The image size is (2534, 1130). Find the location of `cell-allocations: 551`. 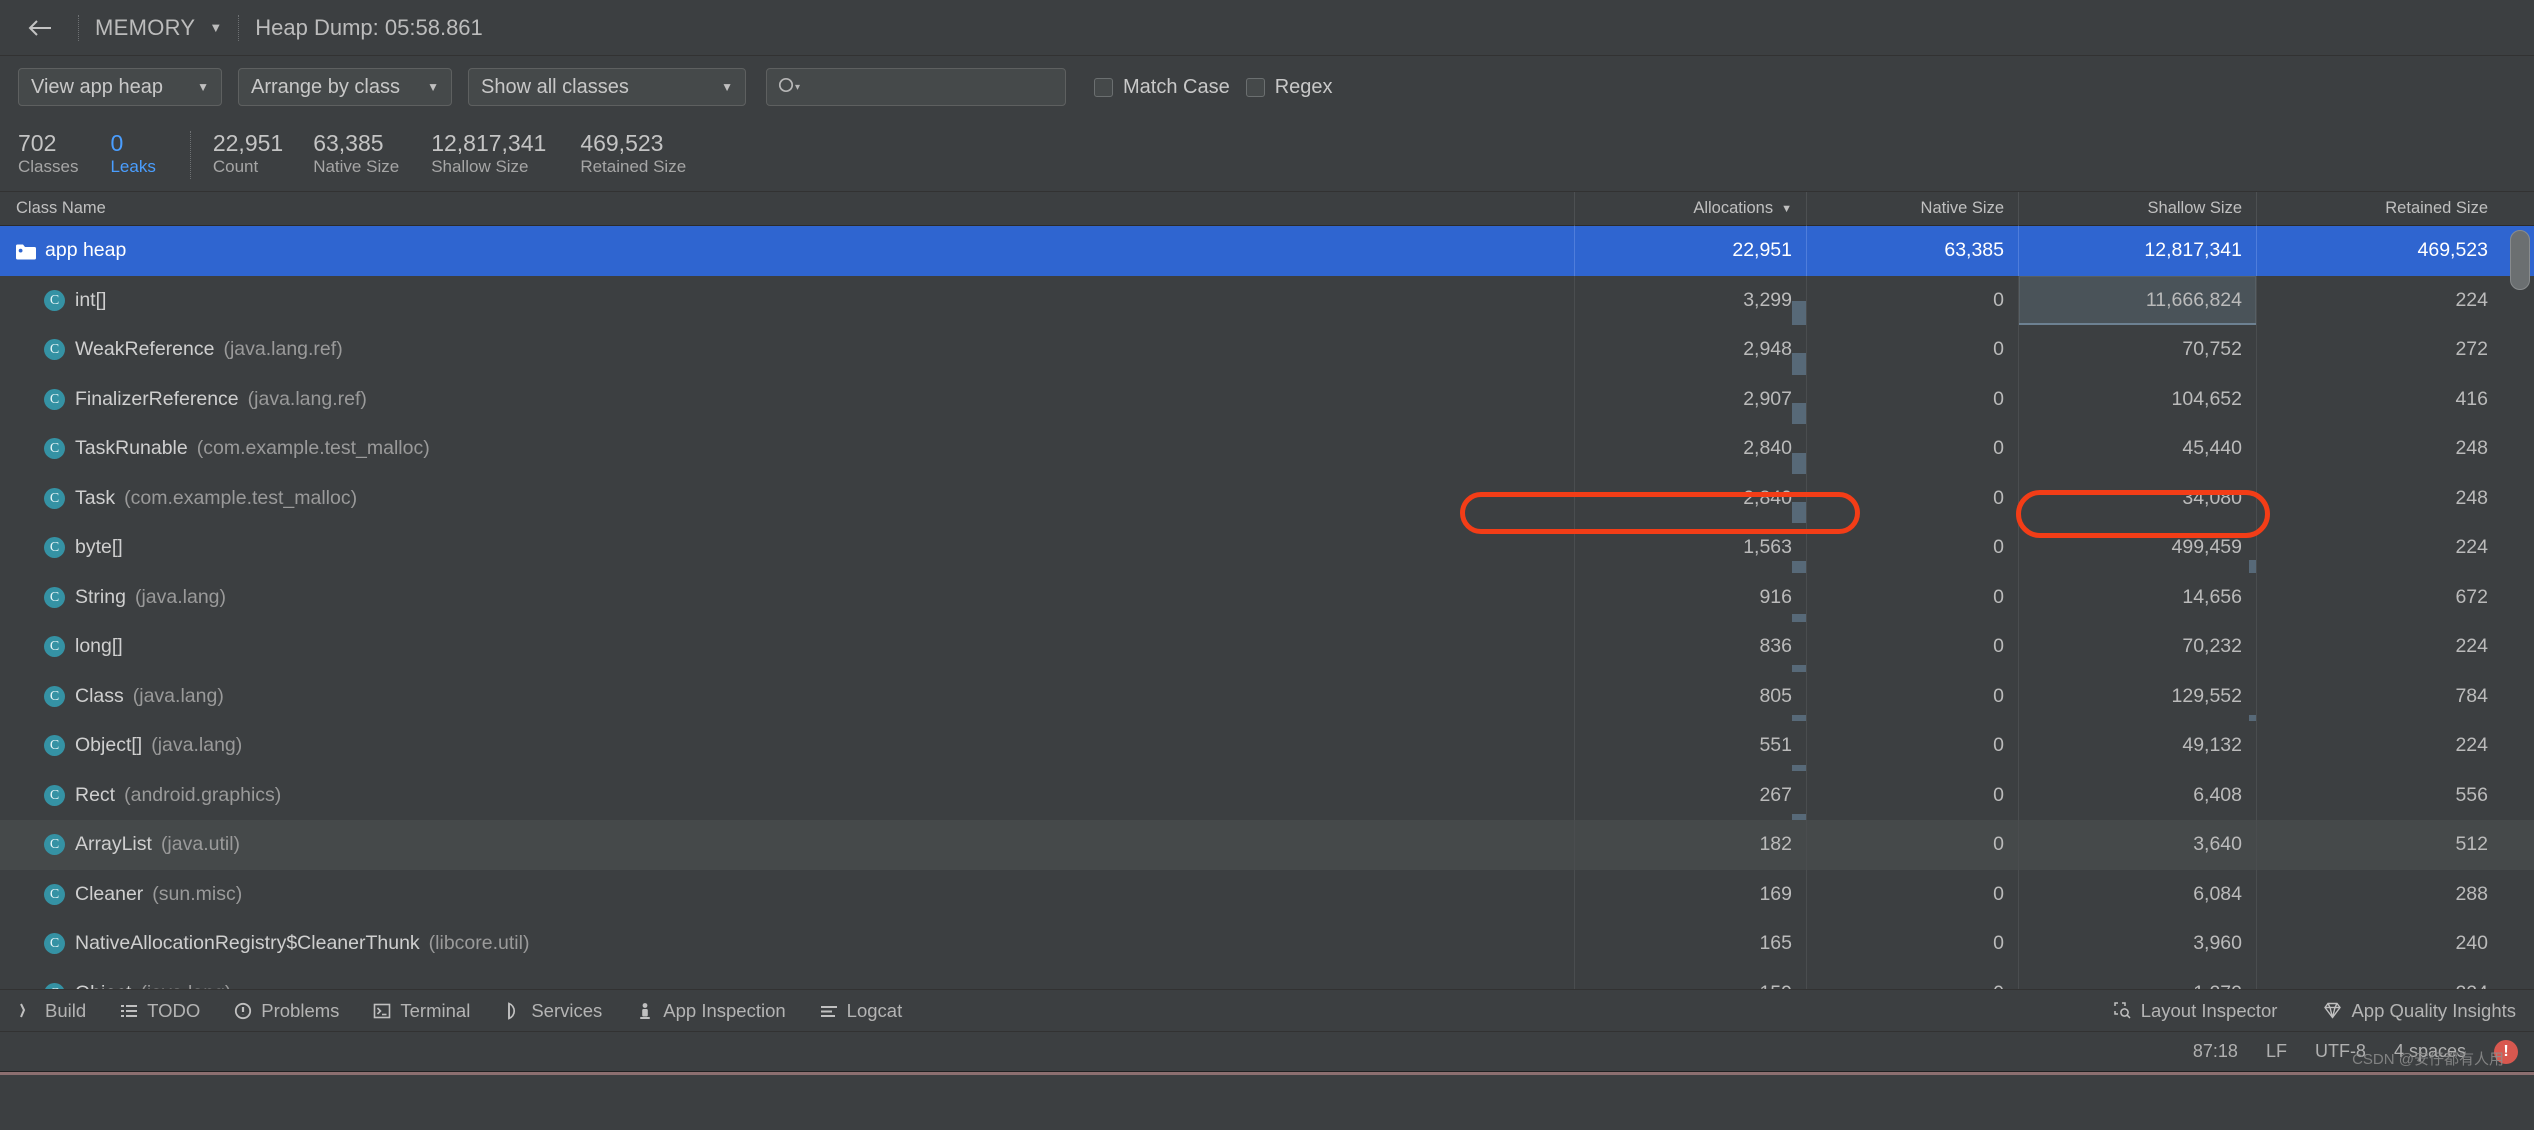

cell-allocations: 551 is located at coordinates (1690, 746).